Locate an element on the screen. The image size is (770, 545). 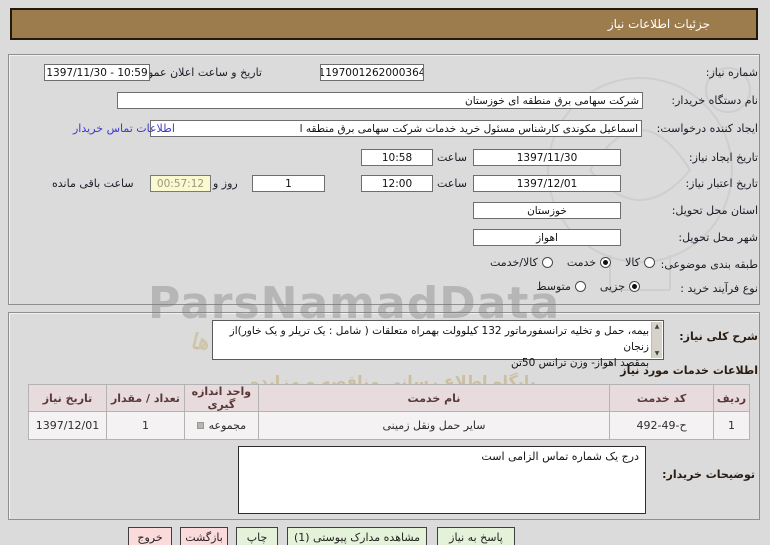
remaining-suffix-label: ساعت باقی مانده is located at coordinates (93, 183).